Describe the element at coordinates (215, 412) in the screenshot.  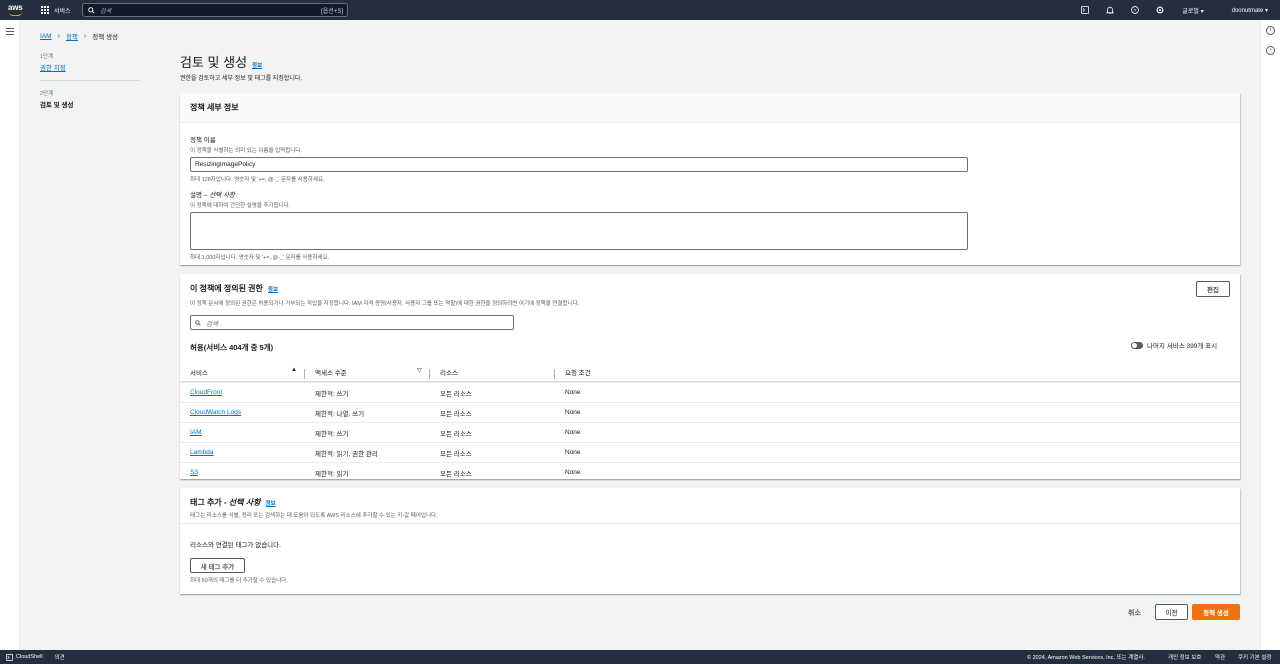
I see `service-link-cloudwatch-logs: CloudWatch Logs` at that location.